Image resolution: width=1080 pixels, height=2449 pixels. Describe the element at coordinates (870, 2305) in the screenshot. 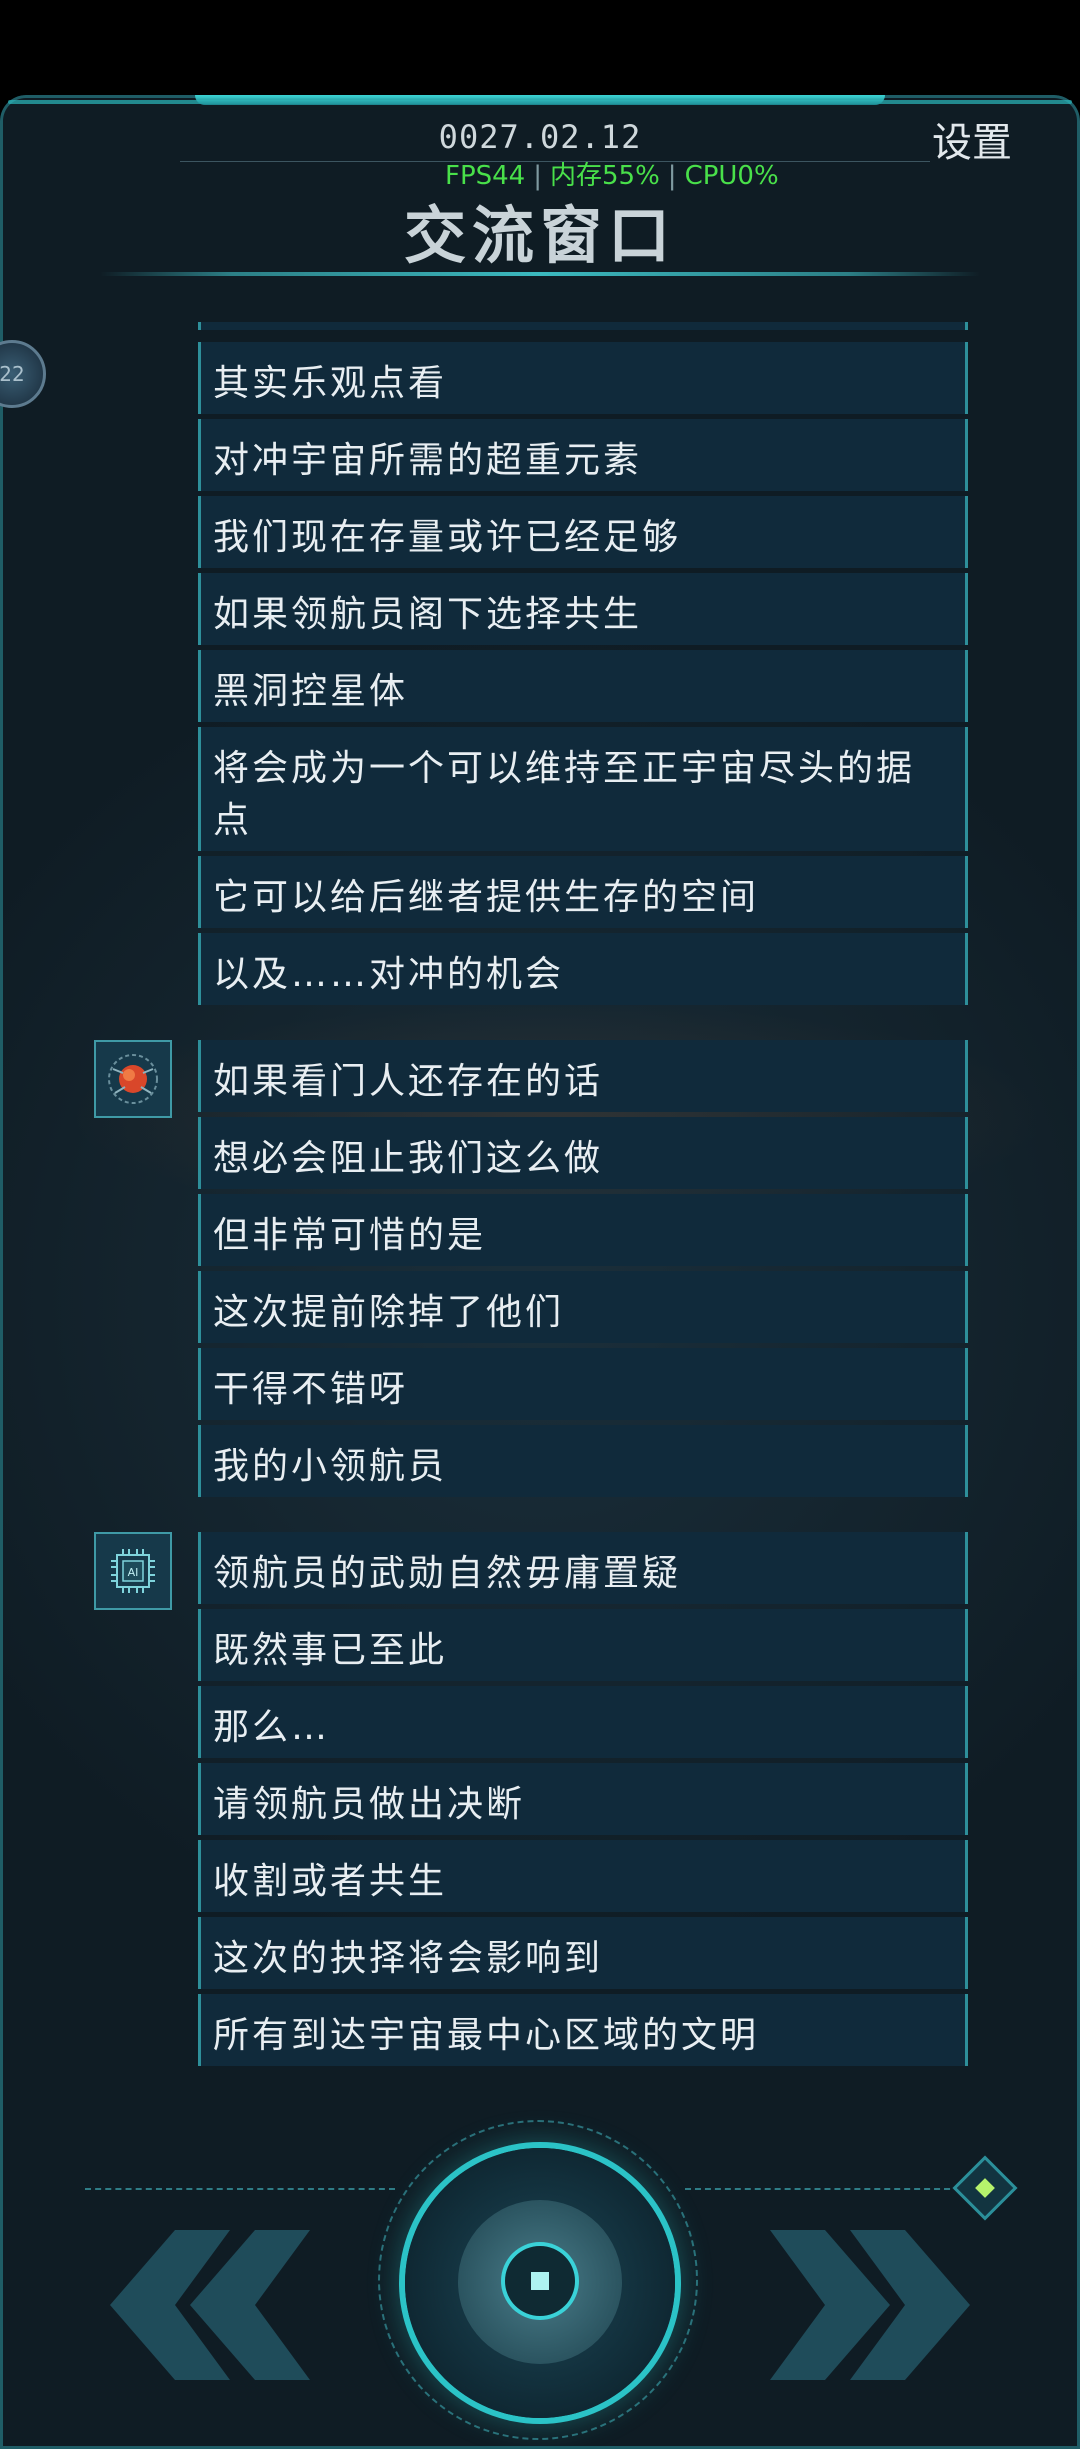

I see `double-chevron-right-icon` at that location.